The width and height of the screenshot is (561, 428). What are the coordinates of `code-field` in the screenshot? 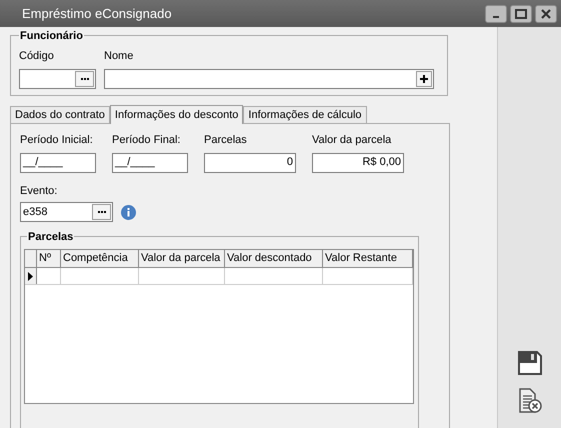 It's located at (57, 78).